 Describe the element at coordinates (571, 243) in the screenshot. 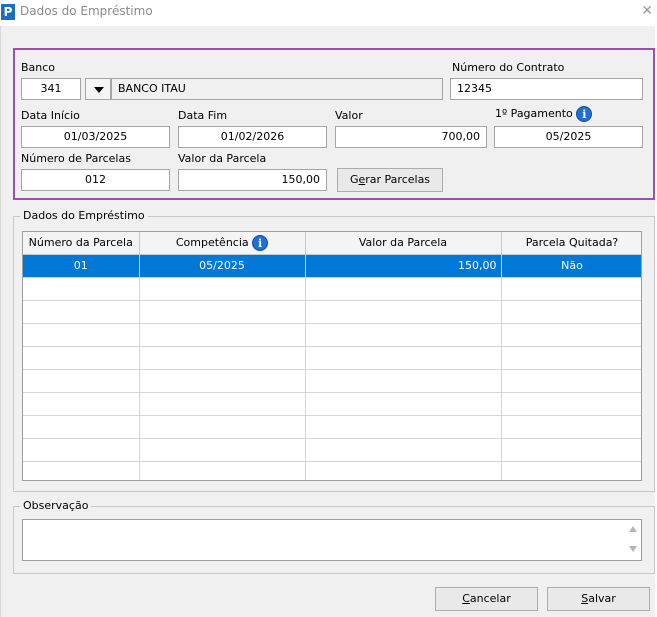

I see `col-header-quitada: Parcela Quitada?` at that location.